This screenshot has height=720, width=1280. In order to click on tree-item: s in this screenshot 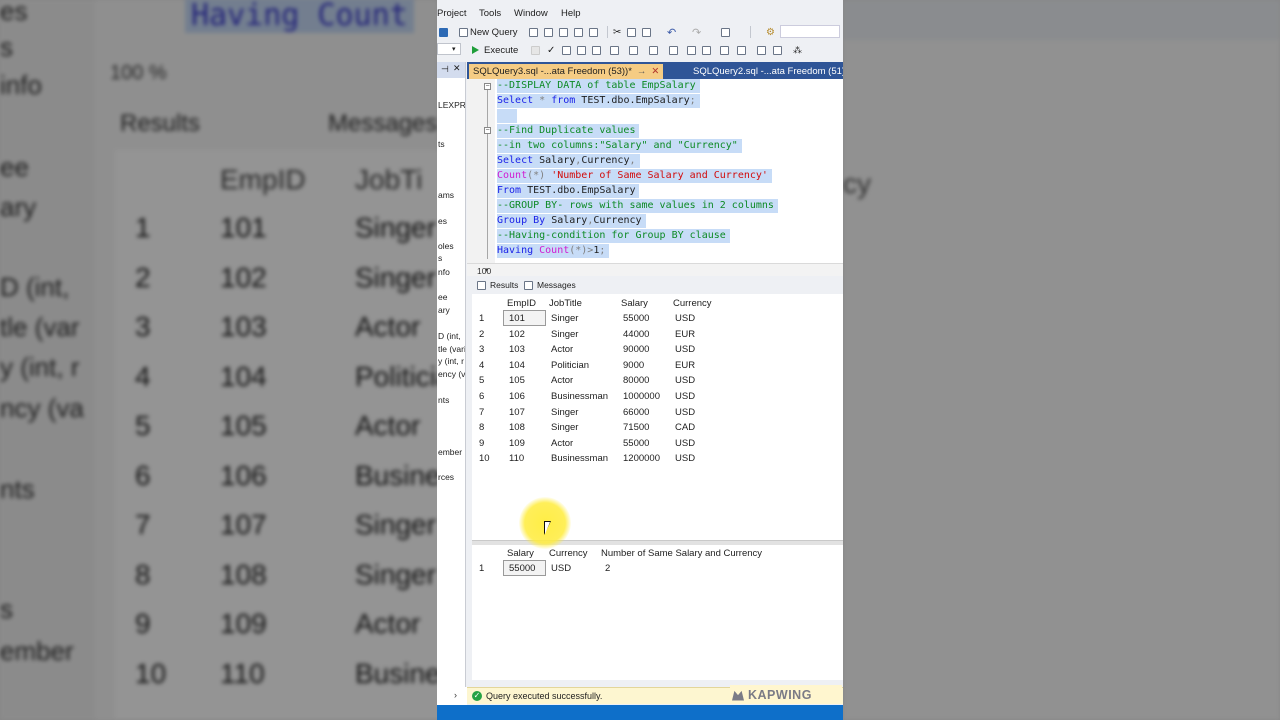, I will do `click(440, 258)`.